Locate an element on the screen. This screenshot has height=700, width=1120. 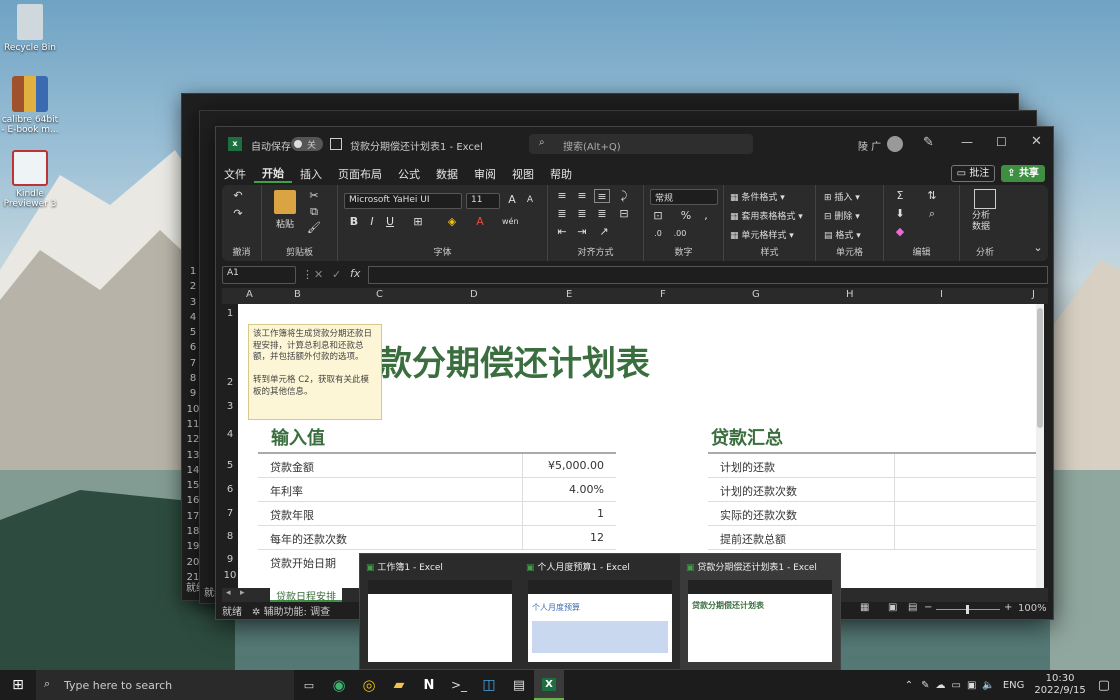
normal-view-icon: ▦ is located at coordinates (864, 607).